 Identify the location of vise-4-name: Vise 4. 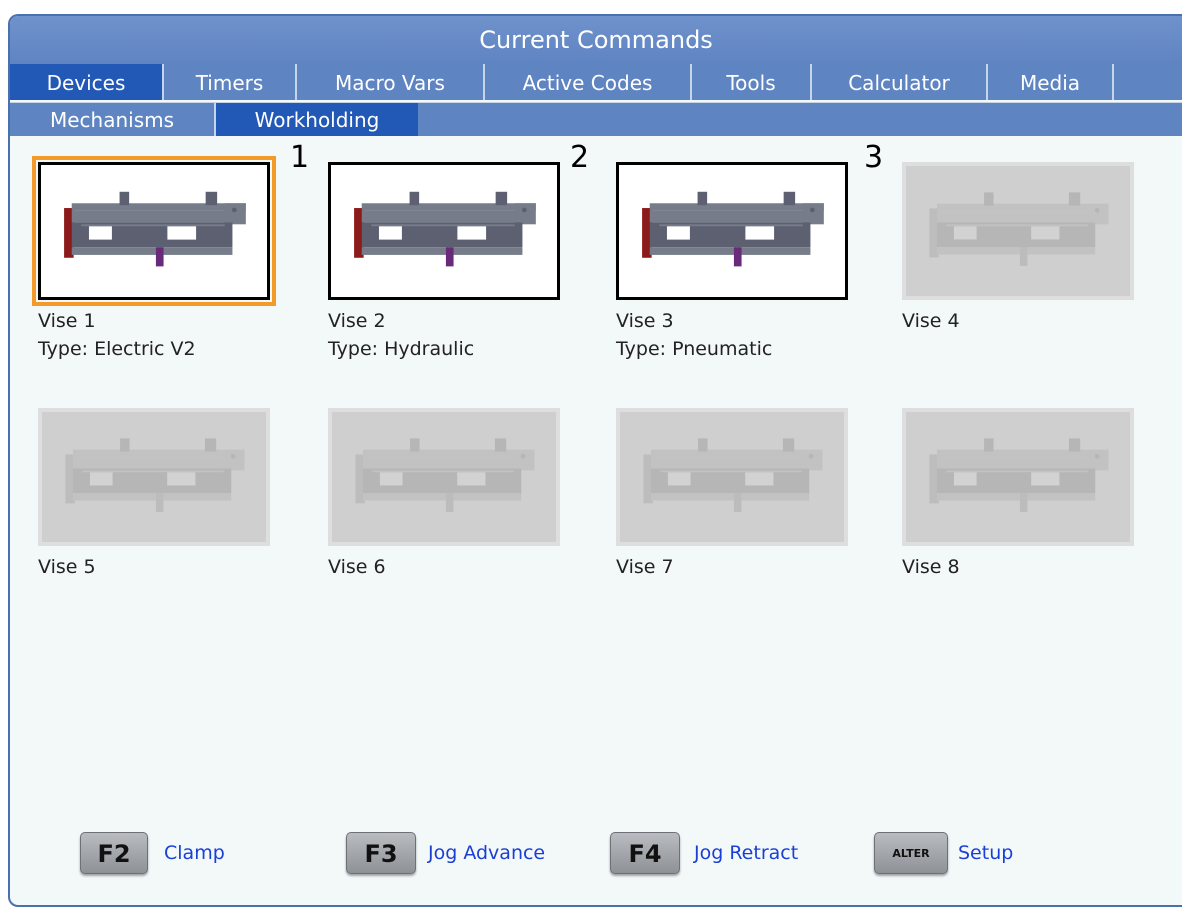
(931, 321).